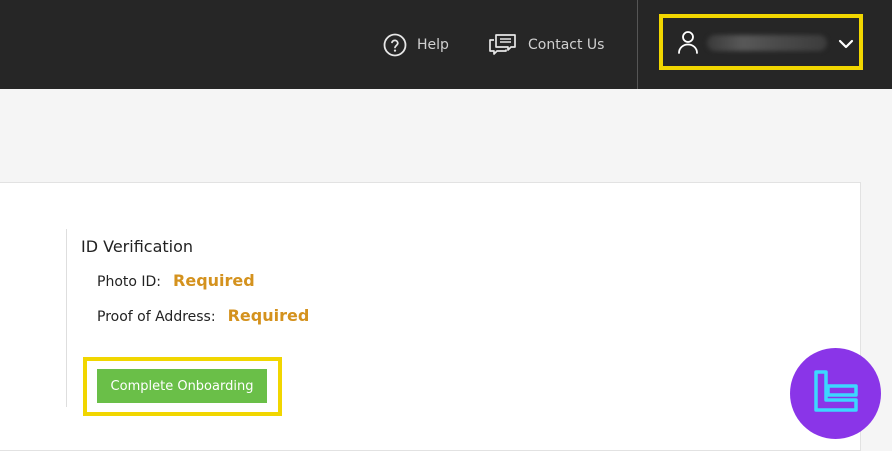 This screenshot has width=892, height=451. Describe the element at coordinates (835, 393) in the screenshot. I see `brand-logo-icon` at that location.